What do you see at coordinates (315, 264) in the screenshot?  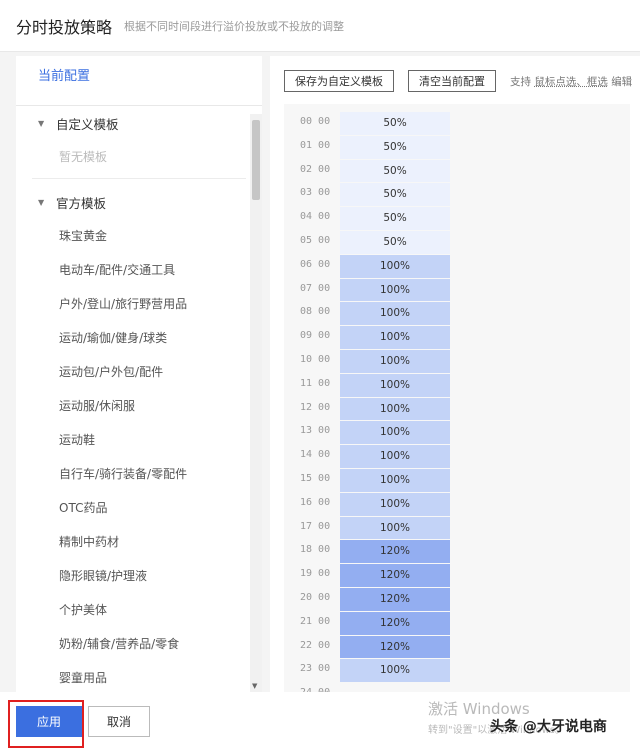 I see `hour-label: 06 00` at bounding box center [315, 264].